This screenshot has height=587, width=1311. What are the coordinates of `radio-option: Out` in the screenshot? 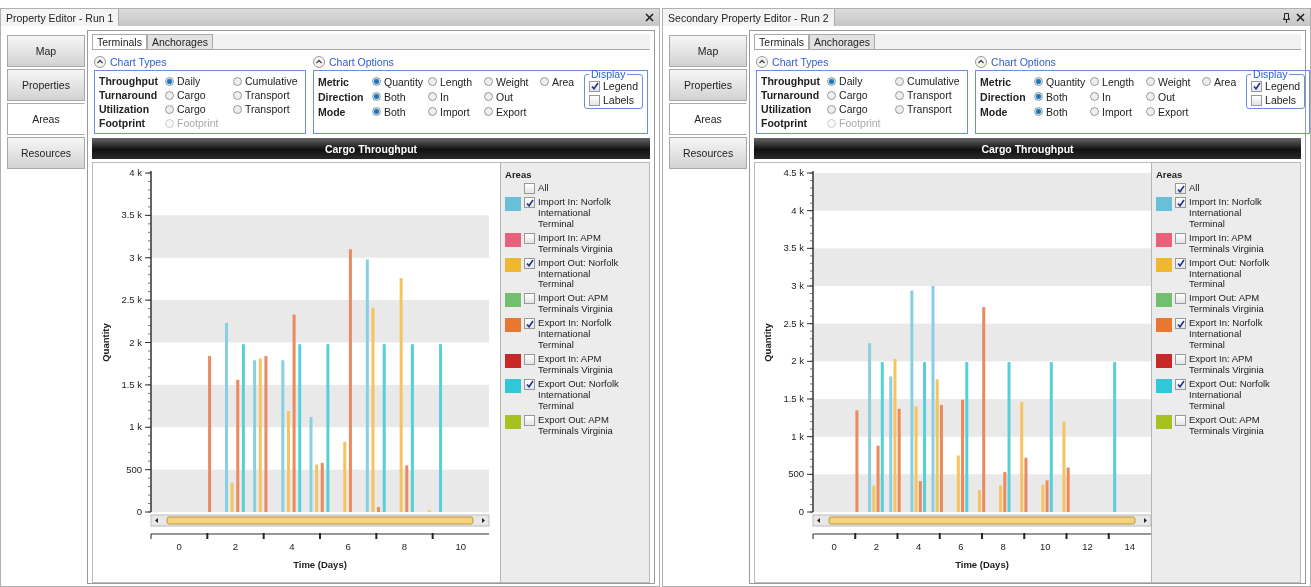 It's located at (1174, 96).